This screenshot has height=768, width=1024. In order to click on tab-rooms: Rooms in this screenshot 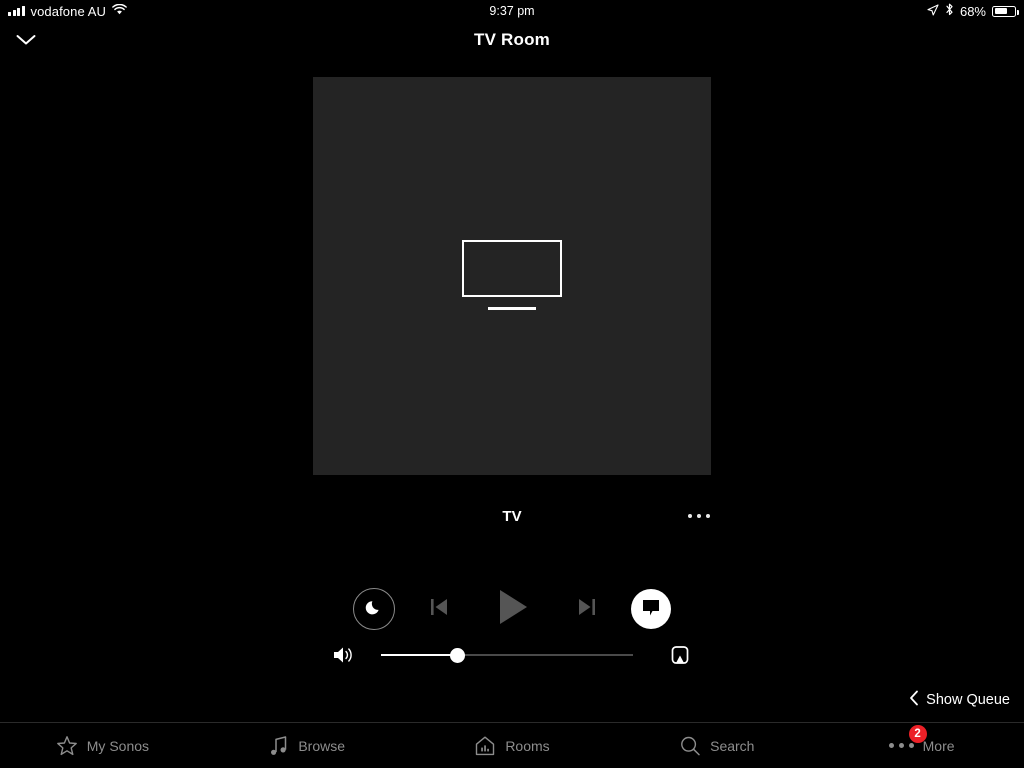, I will do `click(512, 745)`.